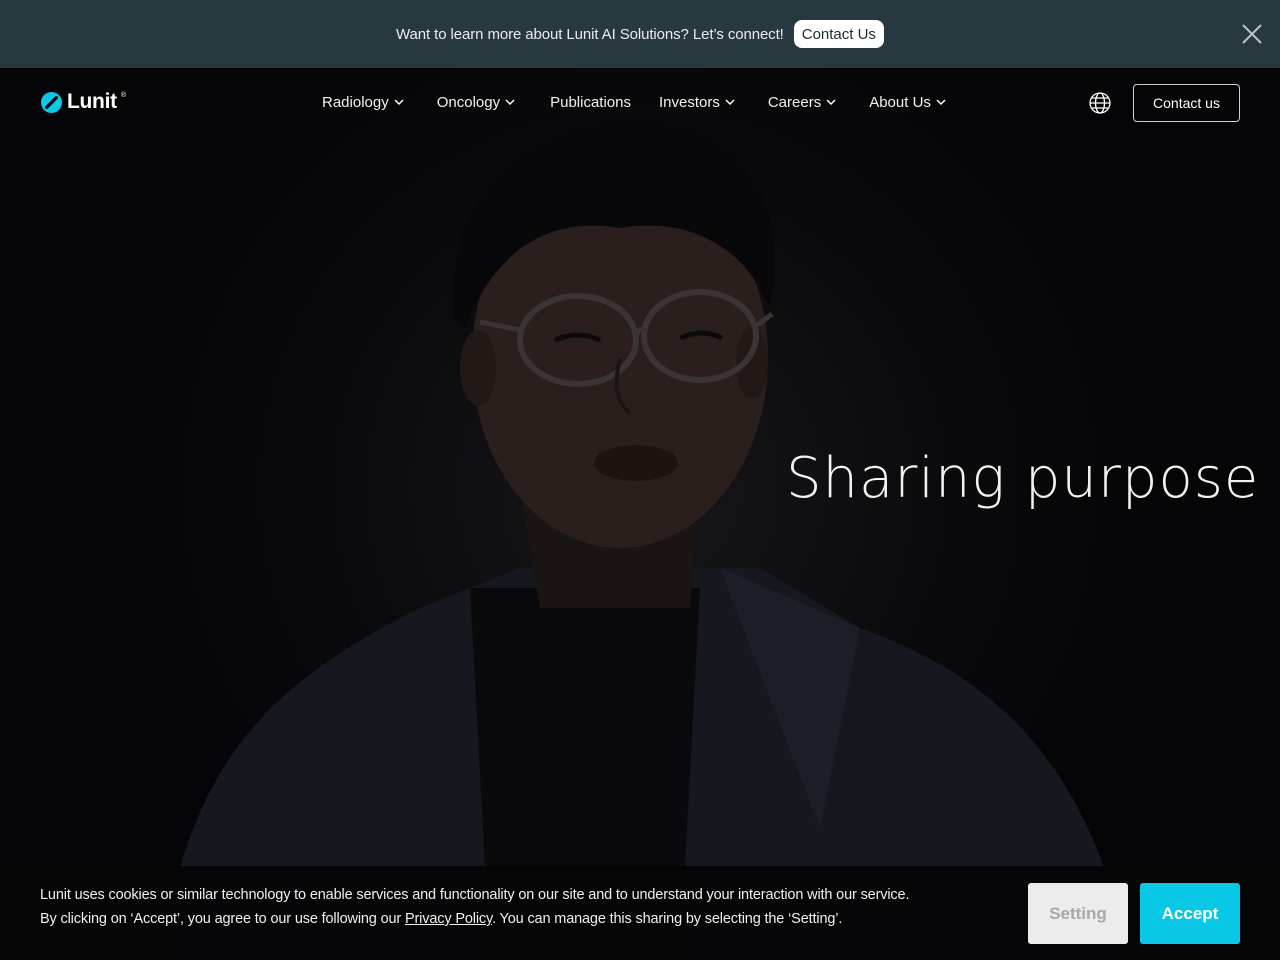 The height and width of the screenshot is (960, 1280). Describe the element at coordinates (1100, 103) in the screenshot. I see `globe-icon` at that location.